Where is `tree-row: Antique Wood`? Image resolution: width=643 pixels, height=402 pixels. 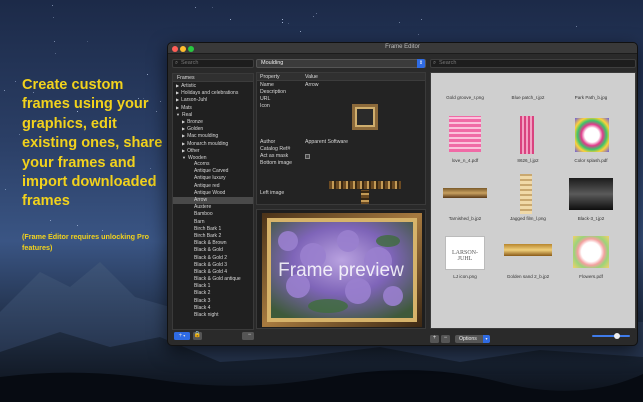
tree-row: Antique Wood is located at coordinates (213, 193).